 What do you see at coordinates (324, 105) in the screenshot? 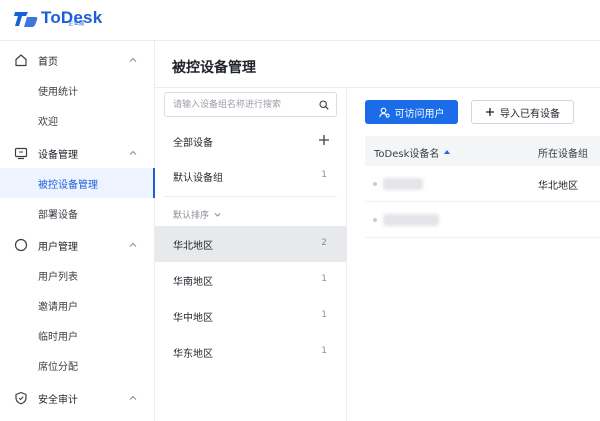
I see `search-icon` at bounding box center [324, 105].